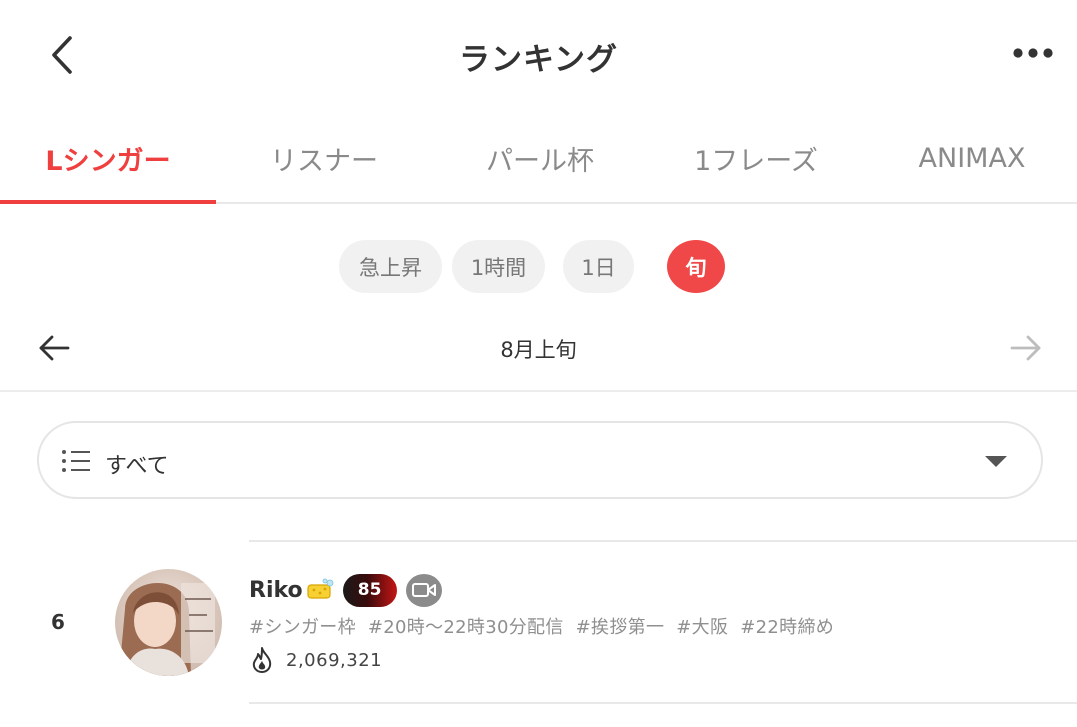  I want to click on list-icon, so click(76, 461).